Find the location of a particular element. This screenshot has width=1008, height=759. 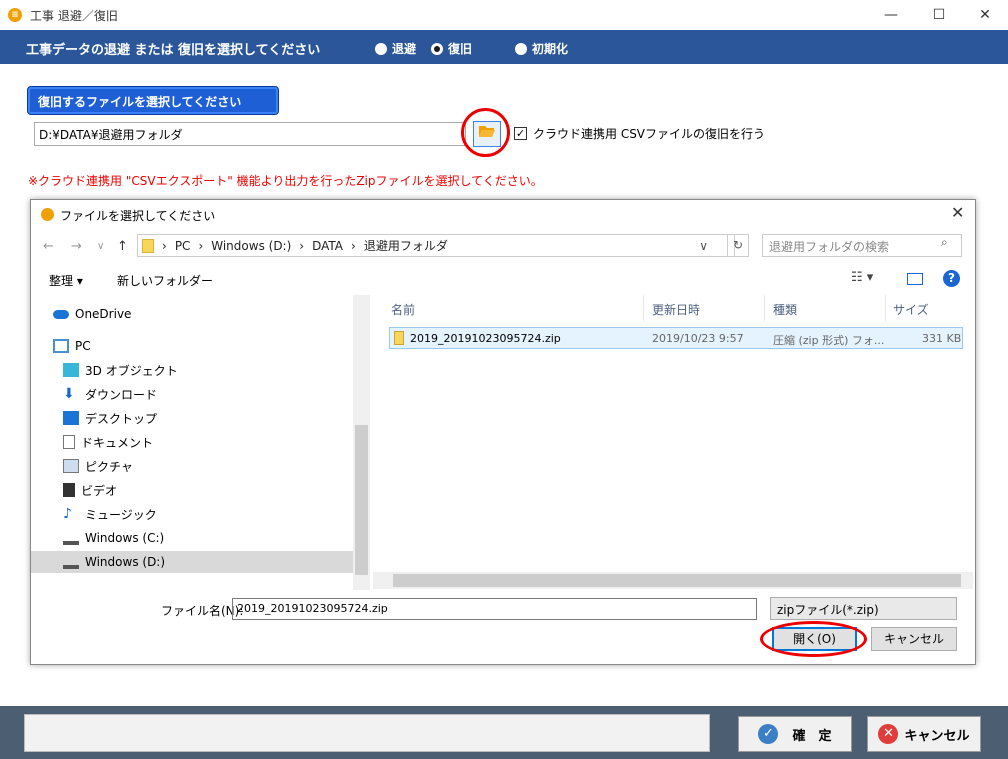

dialog-title: ファイルを選択してください is located at coordinates (138, 216).